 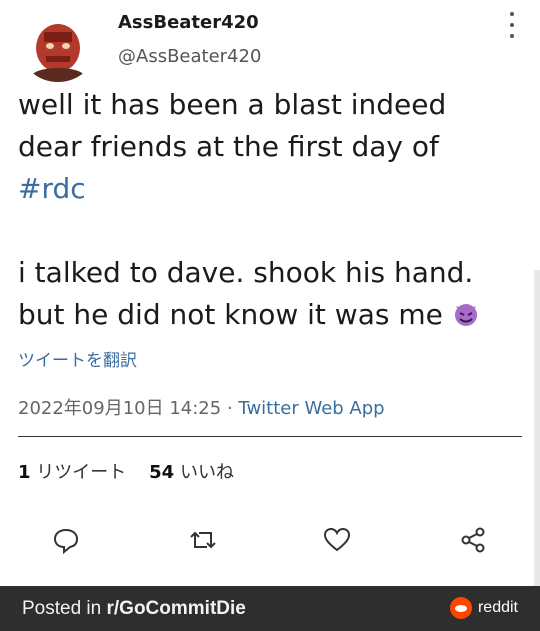 What do you see at coordinates (203, 540) in the screenshot?
I see `retweet-icon` at bounding box center [203, 540].